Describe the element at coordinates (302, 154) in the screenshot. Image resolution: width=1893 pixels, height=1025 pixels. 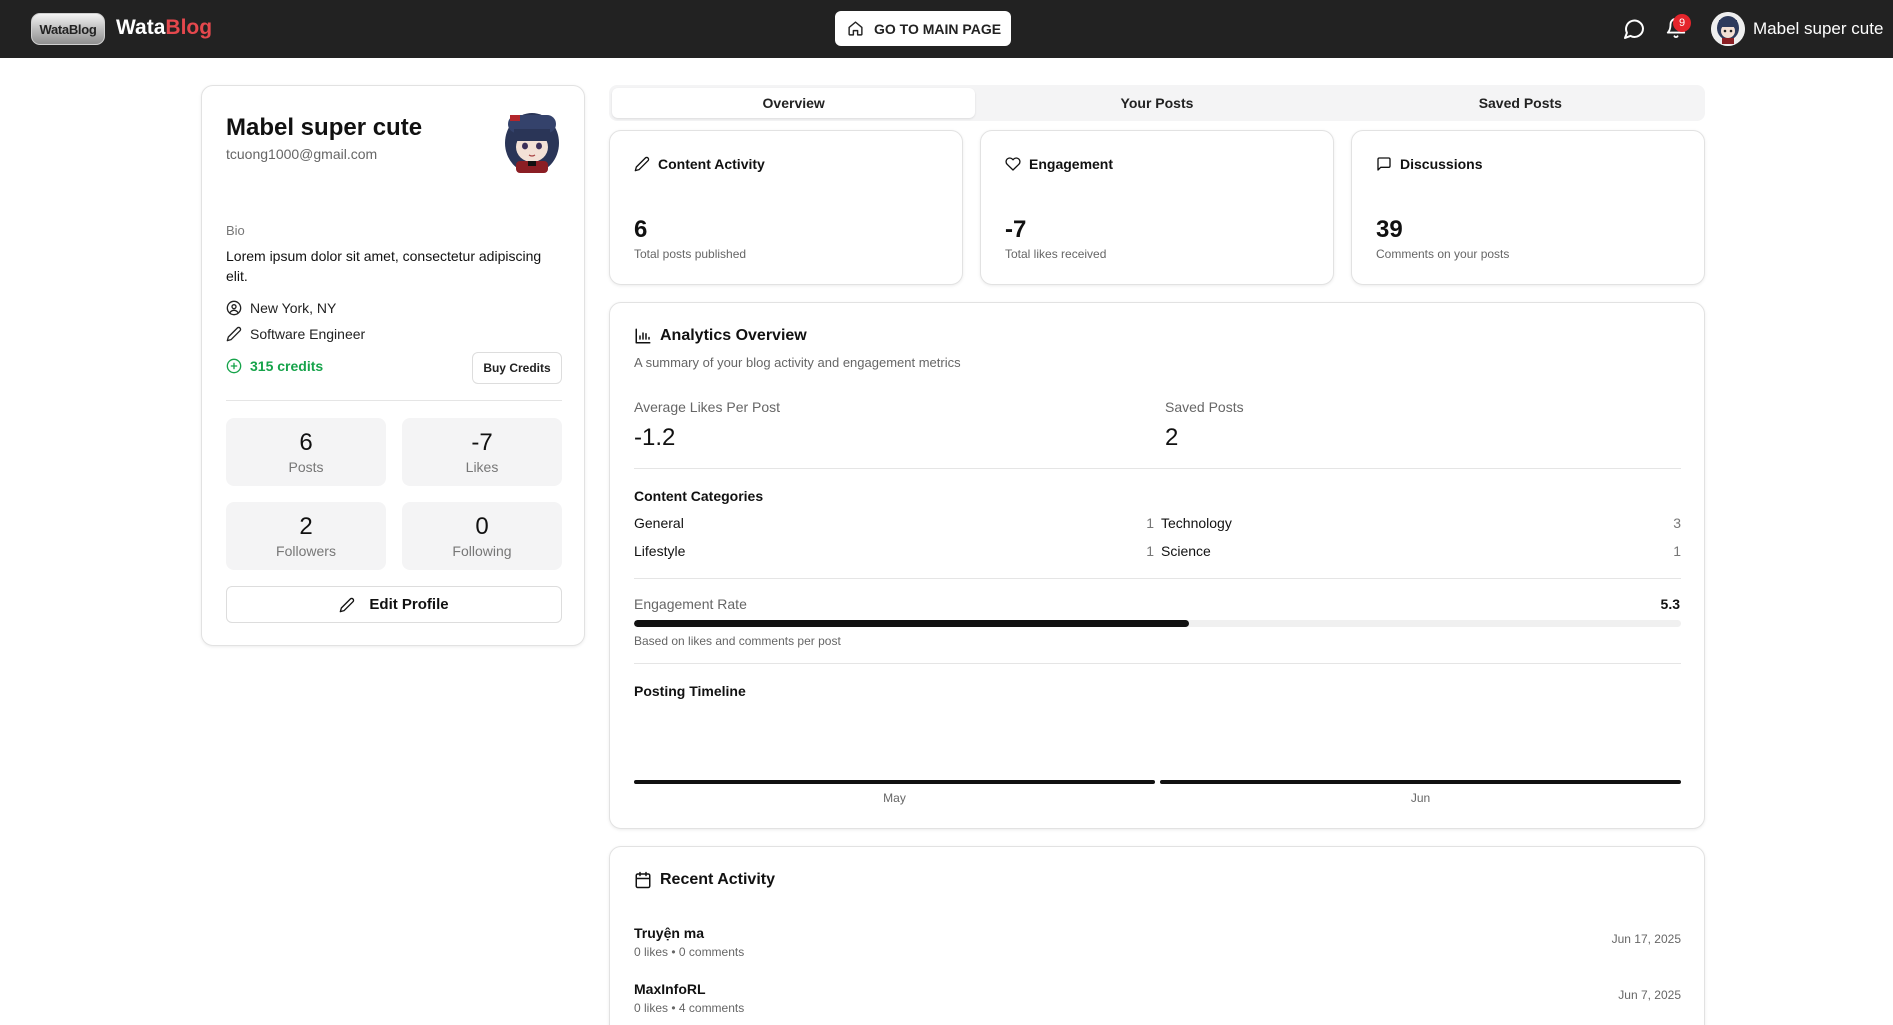
I see `profile-email: tcuong1000@gmail.com` at that location.